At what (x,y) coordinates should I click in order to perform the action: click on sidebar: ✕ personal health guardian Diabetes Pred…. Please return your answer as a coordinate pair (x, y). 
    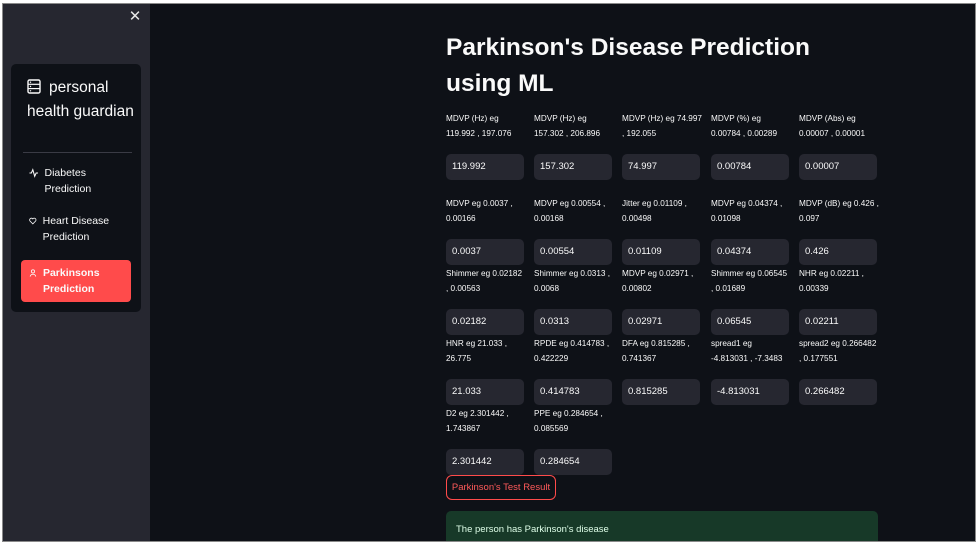
    Looking at the image, I should click on (76, 272).